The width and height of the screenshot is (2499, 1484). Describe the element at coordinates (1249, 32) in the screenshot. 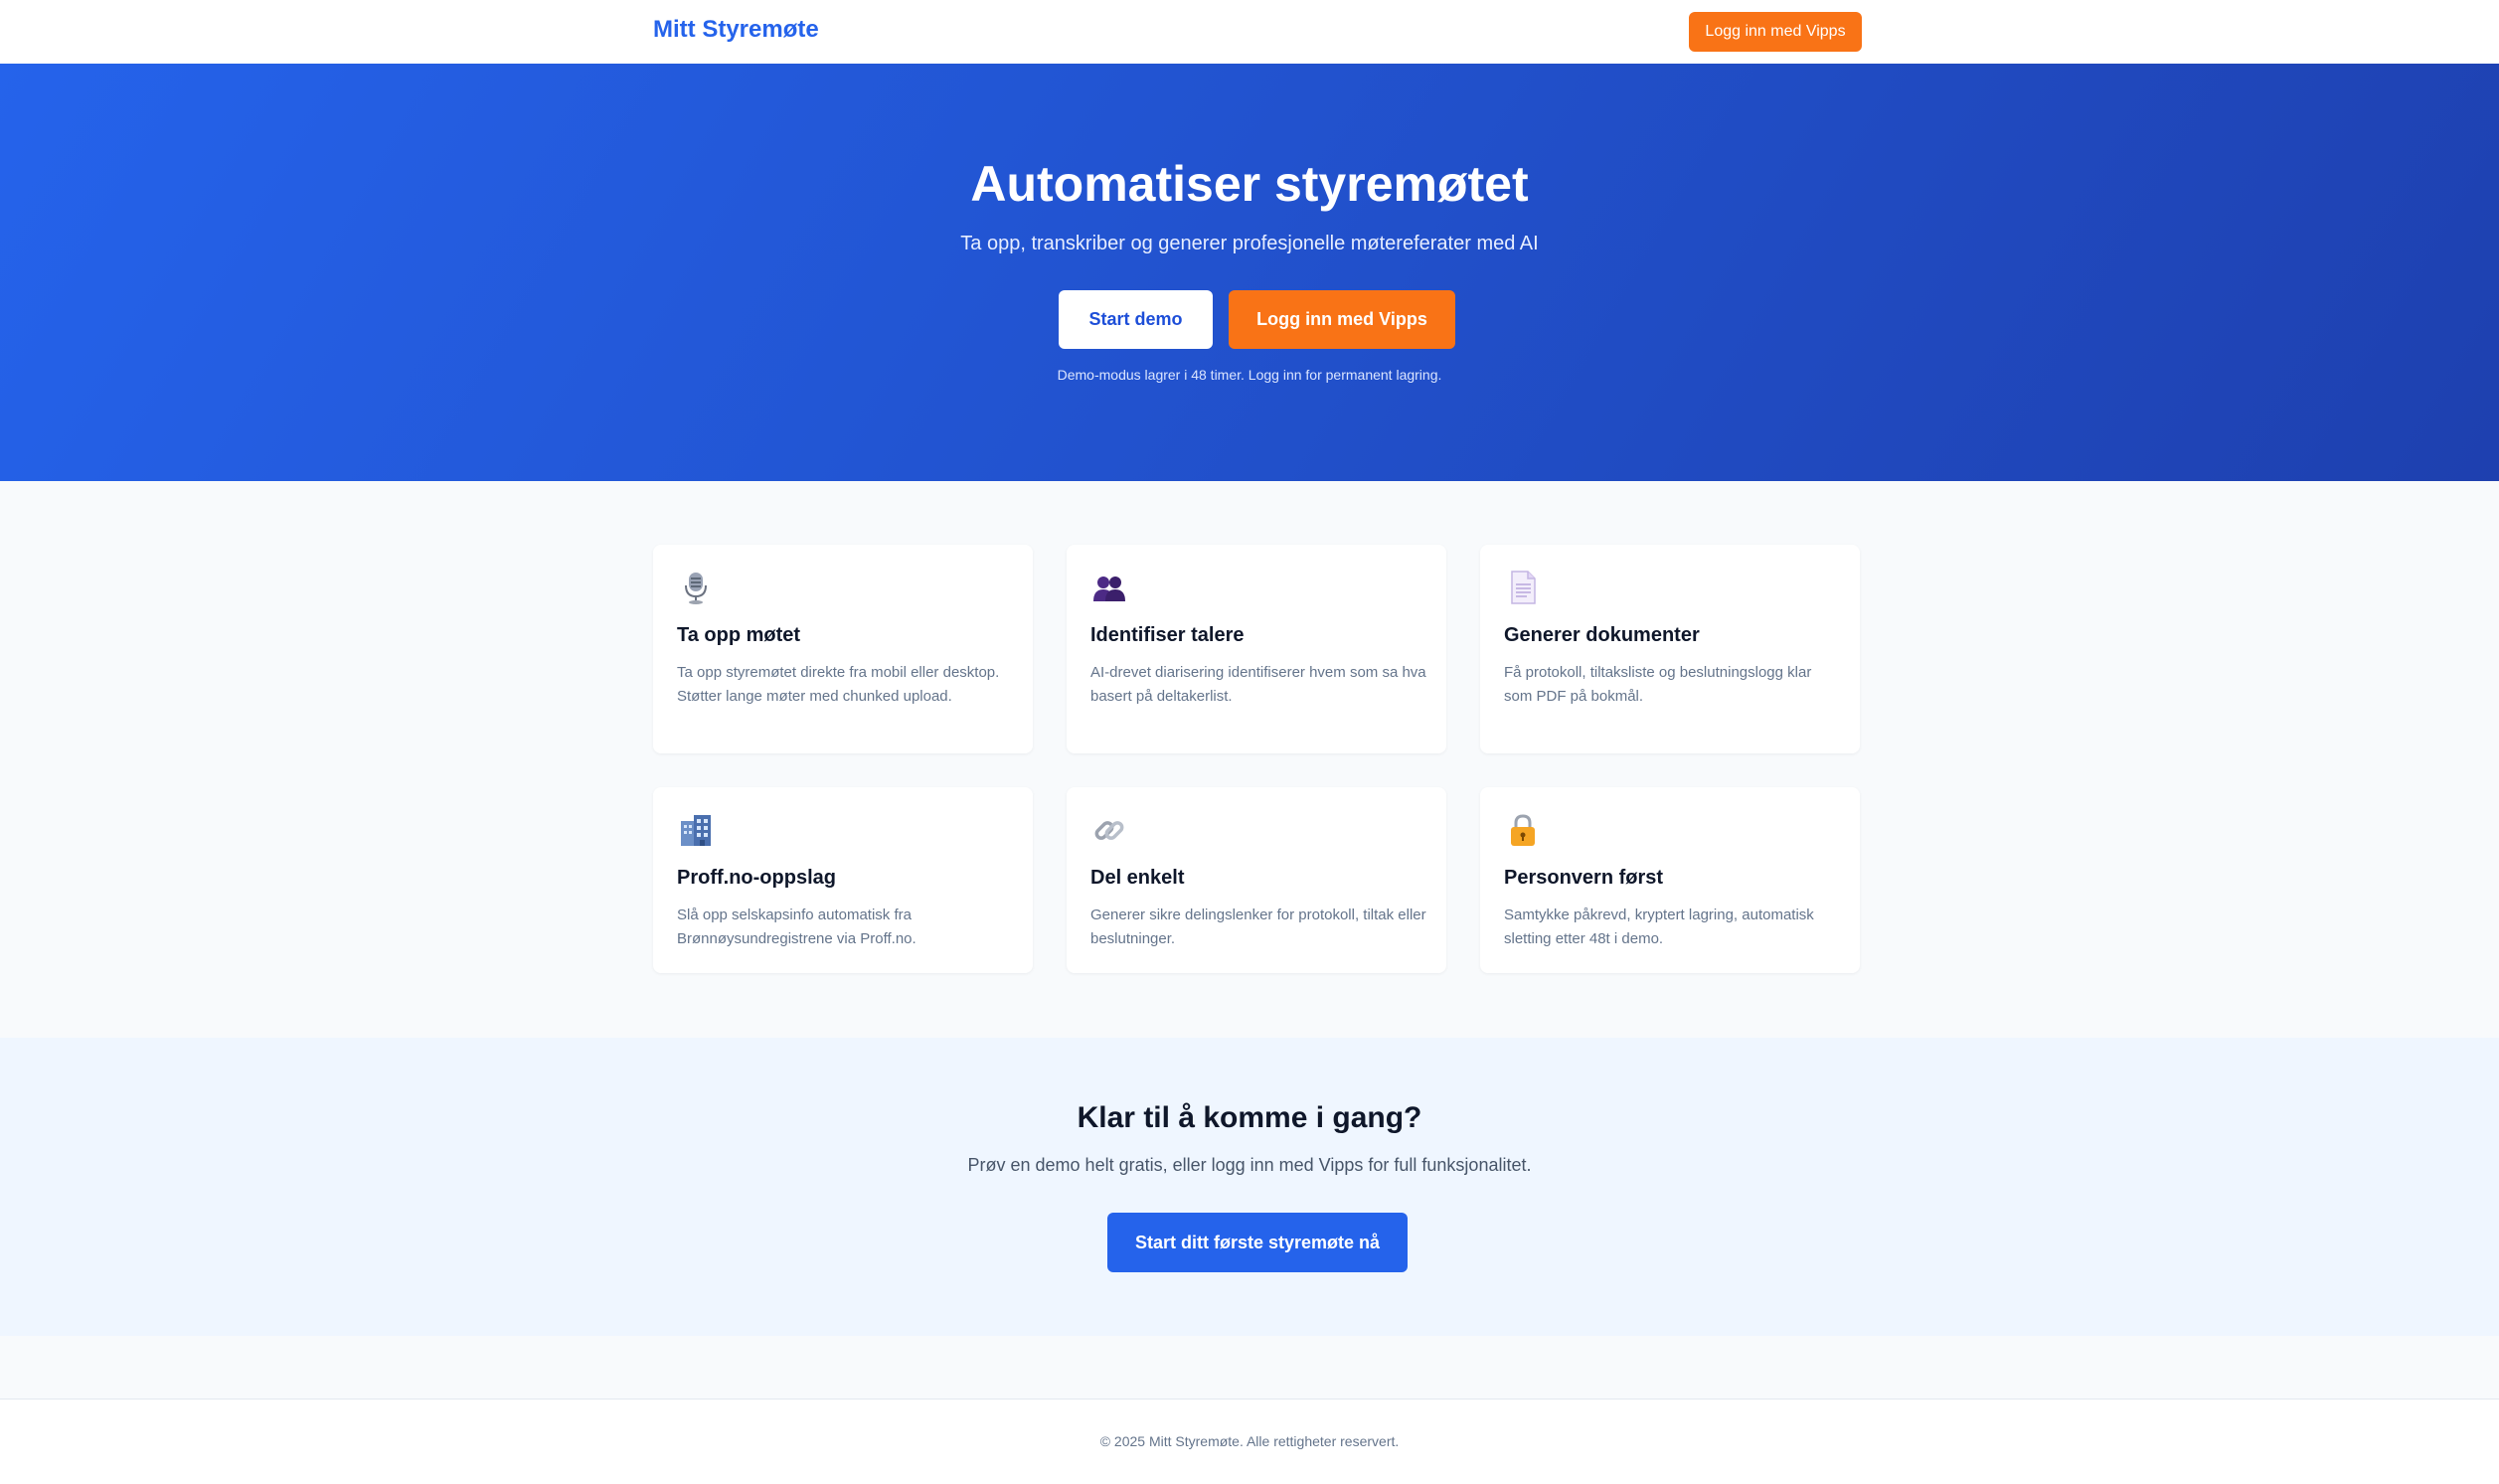

I see `top-navbar: Mitt Styremøte Logg inn med Vipps` at that location.